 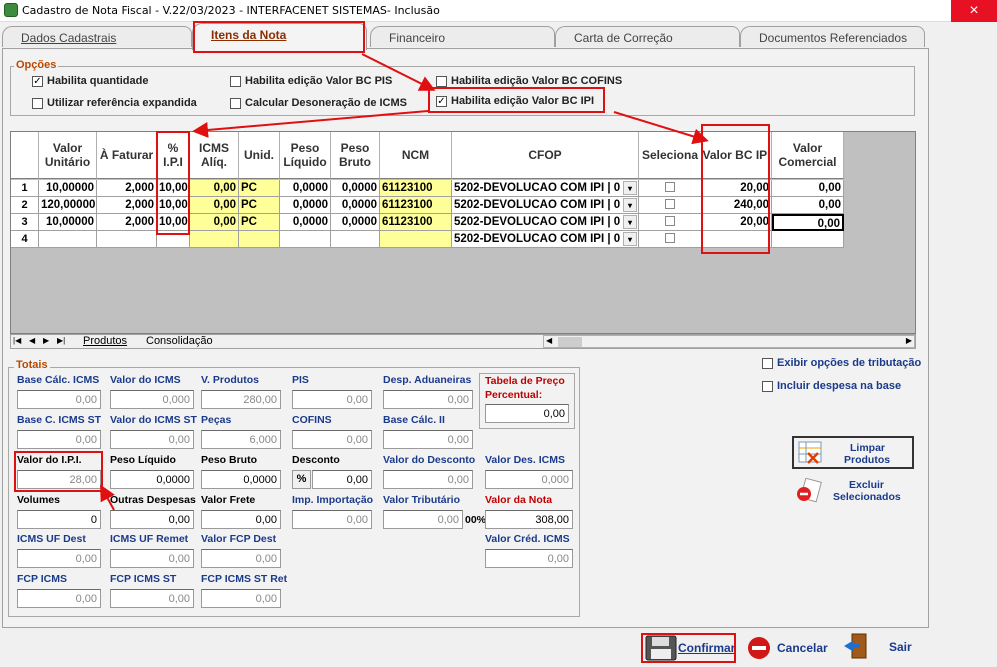 I want to click on field-volumes: 0, so click(x=59, y=519).